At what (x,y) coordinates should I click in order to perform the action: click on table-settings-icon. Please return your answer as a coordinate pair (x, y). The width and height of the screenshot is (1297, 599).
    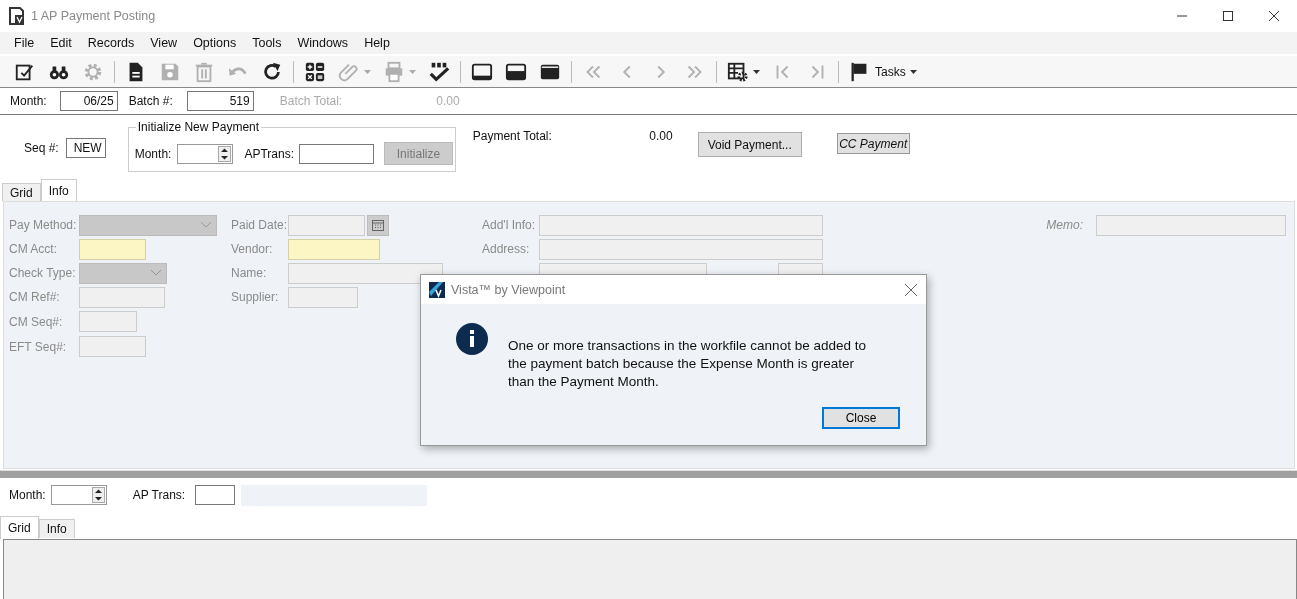
    Looking at the image, I should click on (738, 71).